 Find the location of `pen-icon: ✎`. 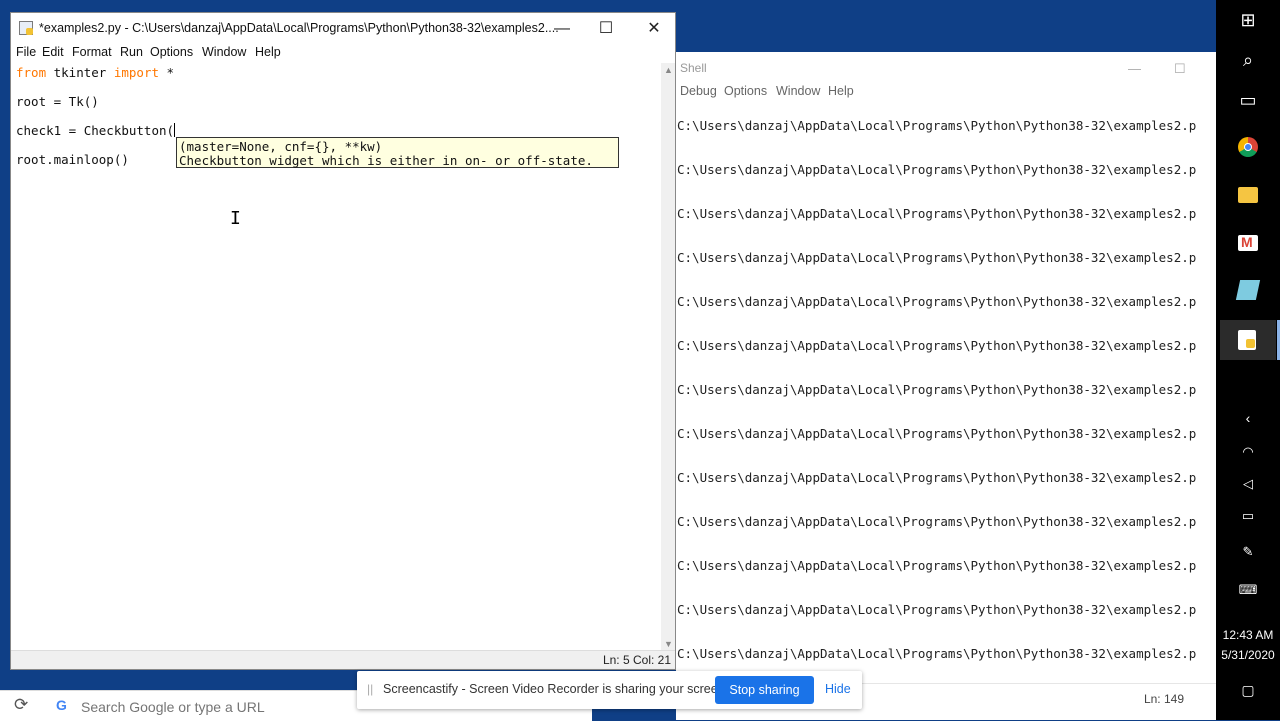

pen-icon: ✎ is located at coordinates (1248, 552).